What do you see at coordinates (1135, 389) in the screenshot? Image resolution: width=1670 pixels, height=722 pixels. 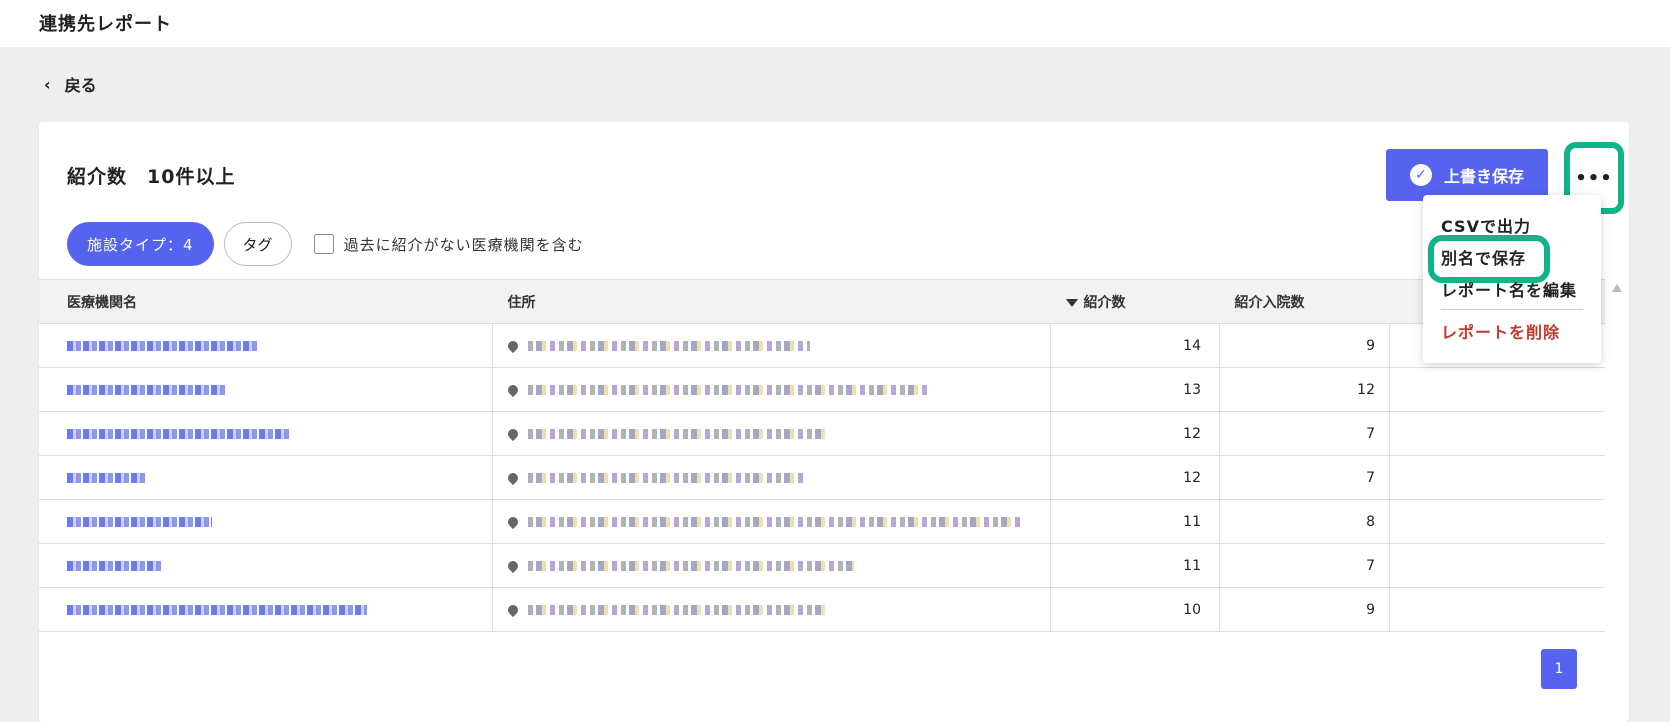 I see `referrals-cell: 13` at bounding box center [1135, 389].